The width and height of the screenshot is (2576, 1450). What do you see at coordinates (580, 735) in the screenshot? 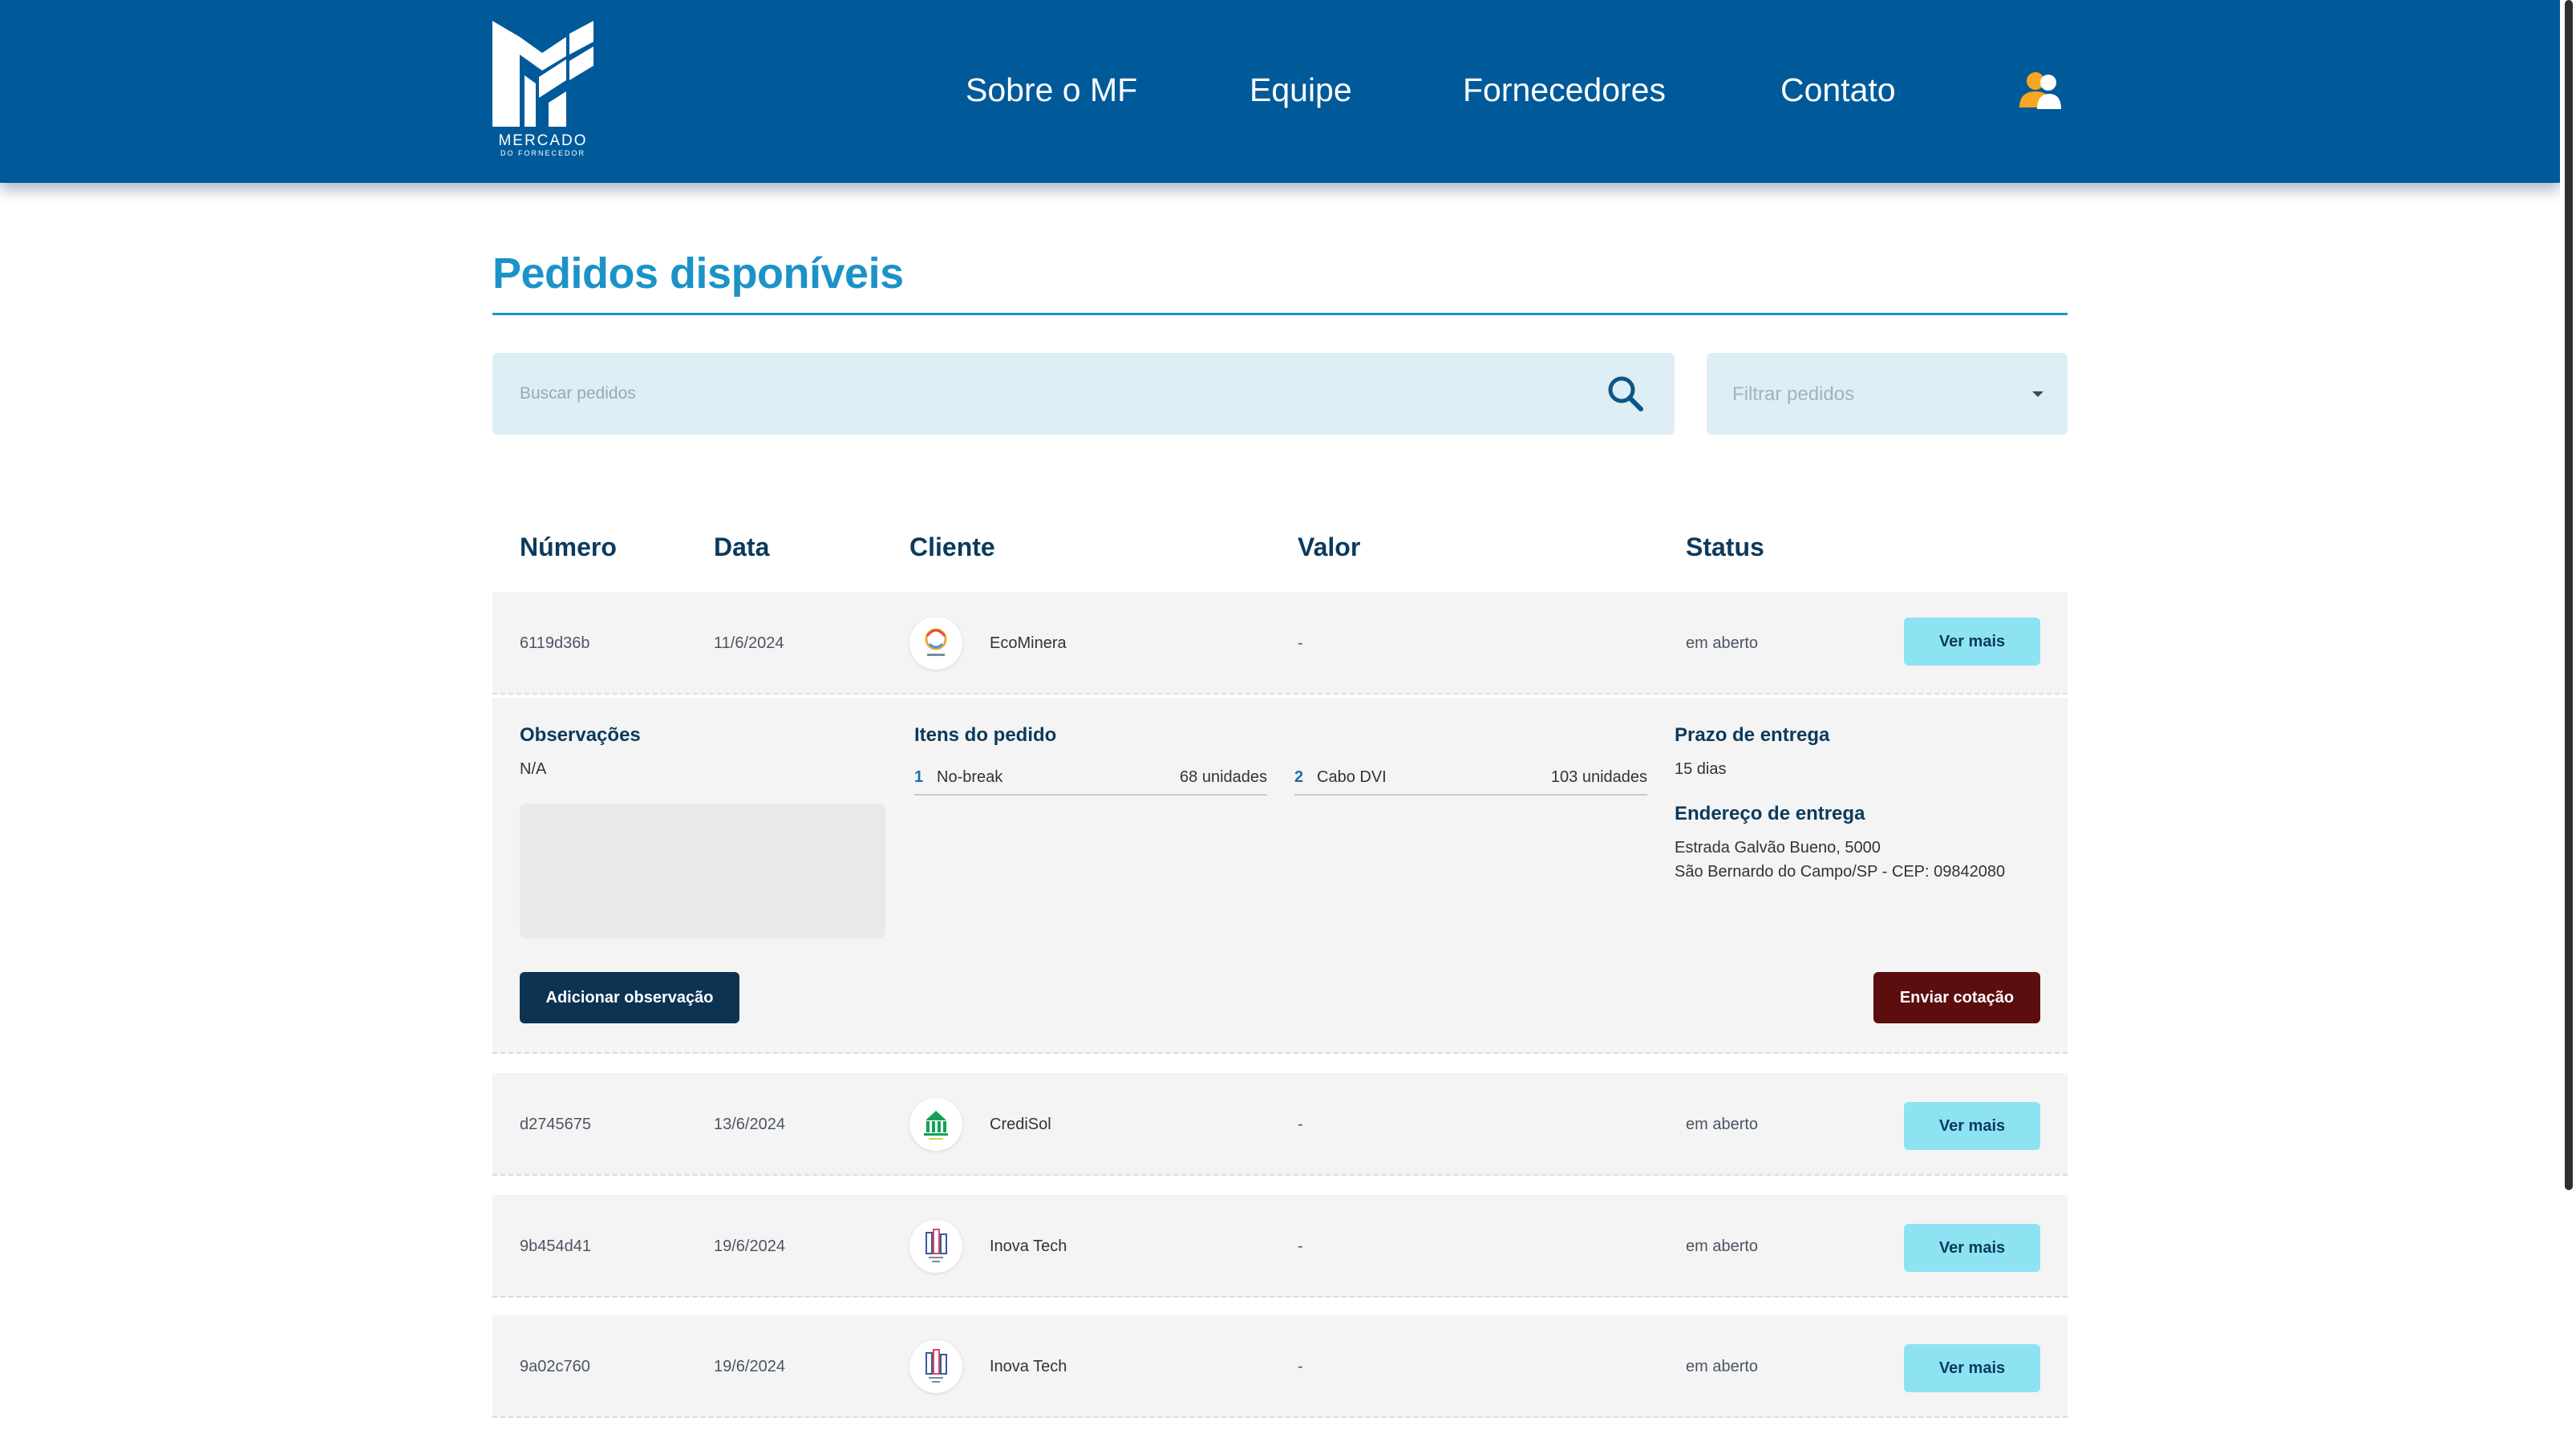
I see `observacoes-title: Observações` at bounding box center [580, 735].